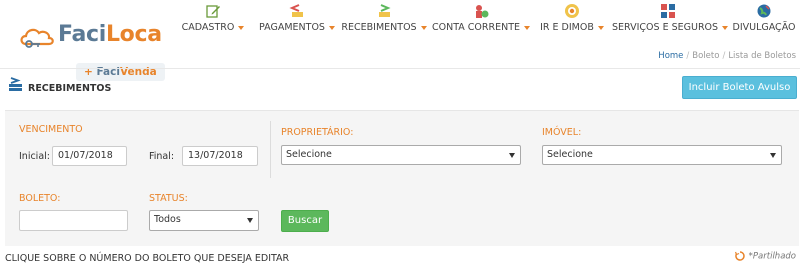 The image size is (800, 269). Describe the element at coordinates (384, 20) in the screenshot. I see `nav-item-recebimentos: RECEBIMENTOS` at that location.